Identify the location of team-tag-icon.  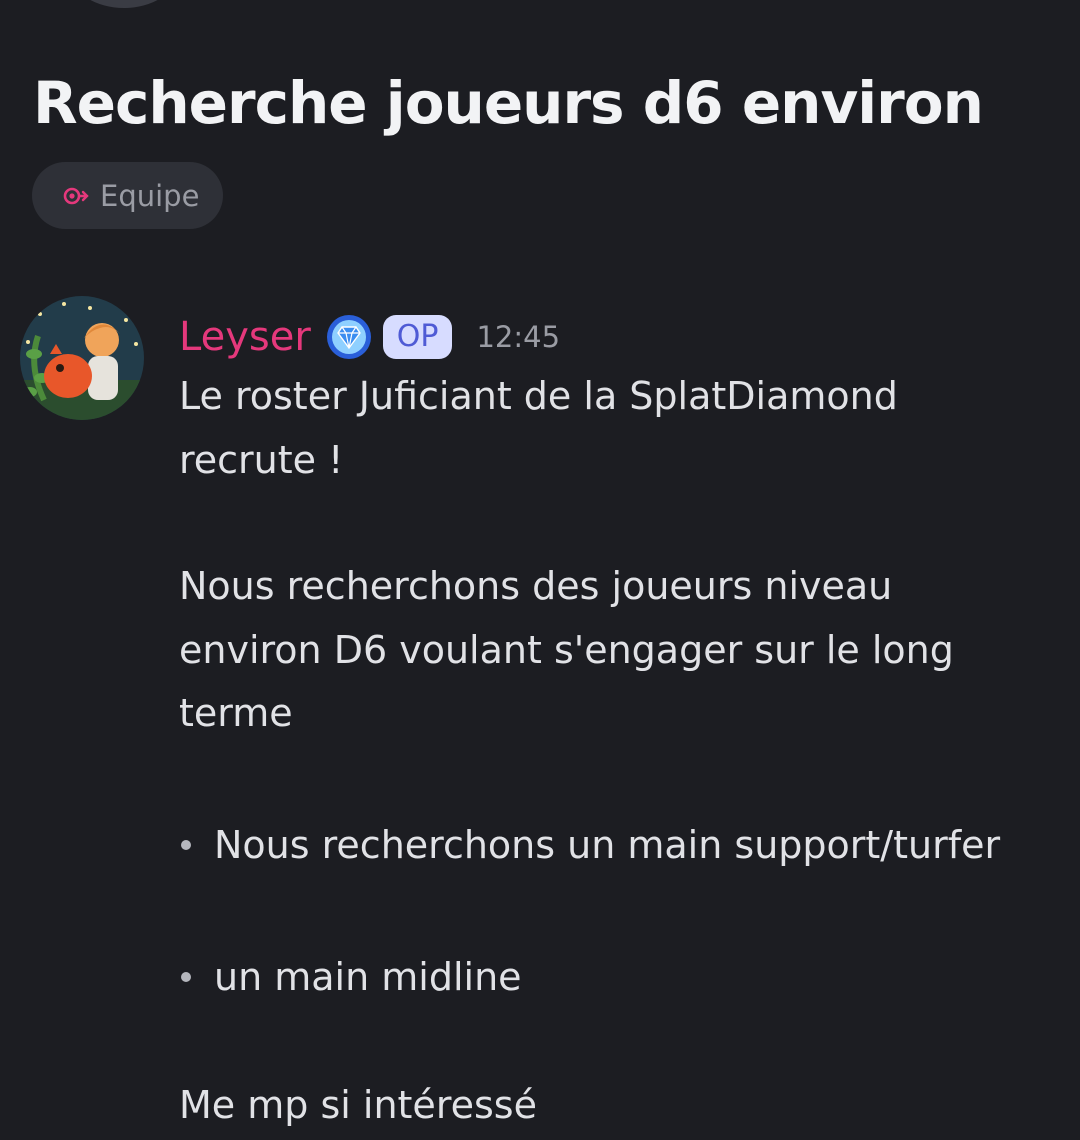
(76, 195).